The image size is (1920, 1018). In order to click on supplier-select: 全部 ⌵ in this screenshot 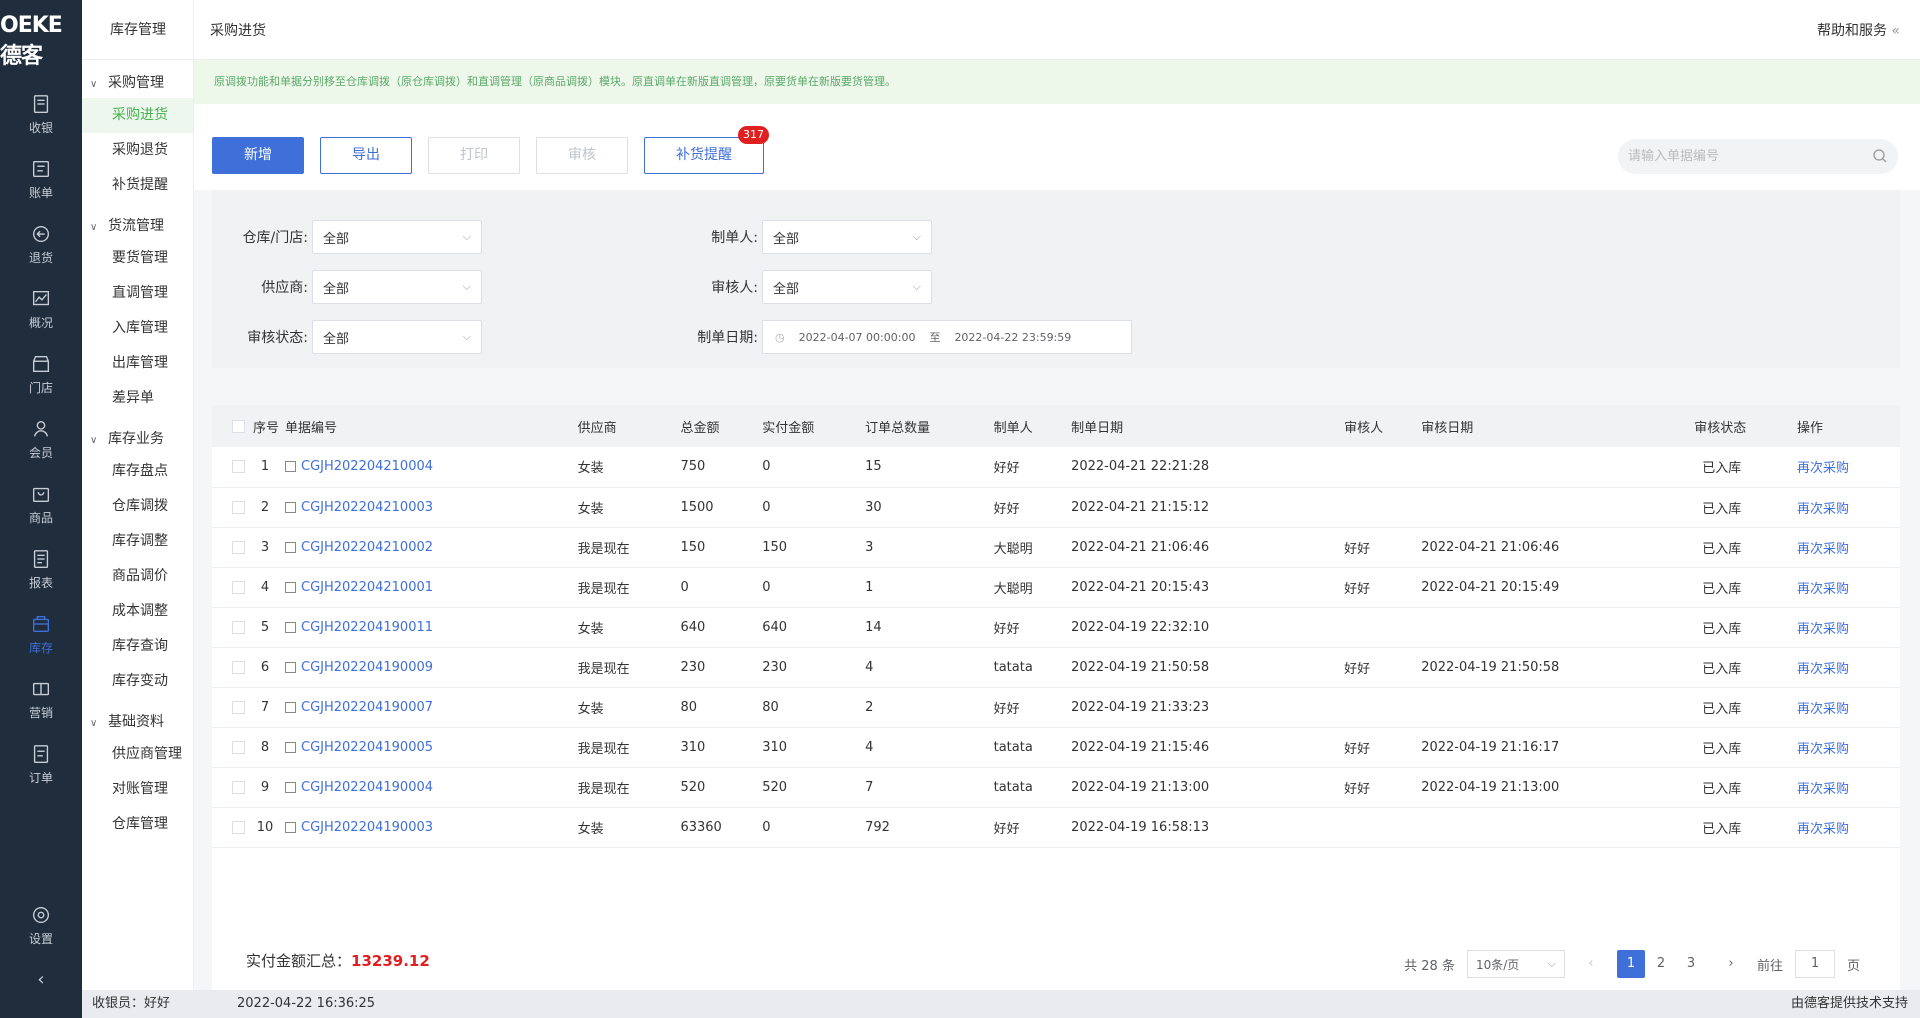, I will do `click(397, 287)`.